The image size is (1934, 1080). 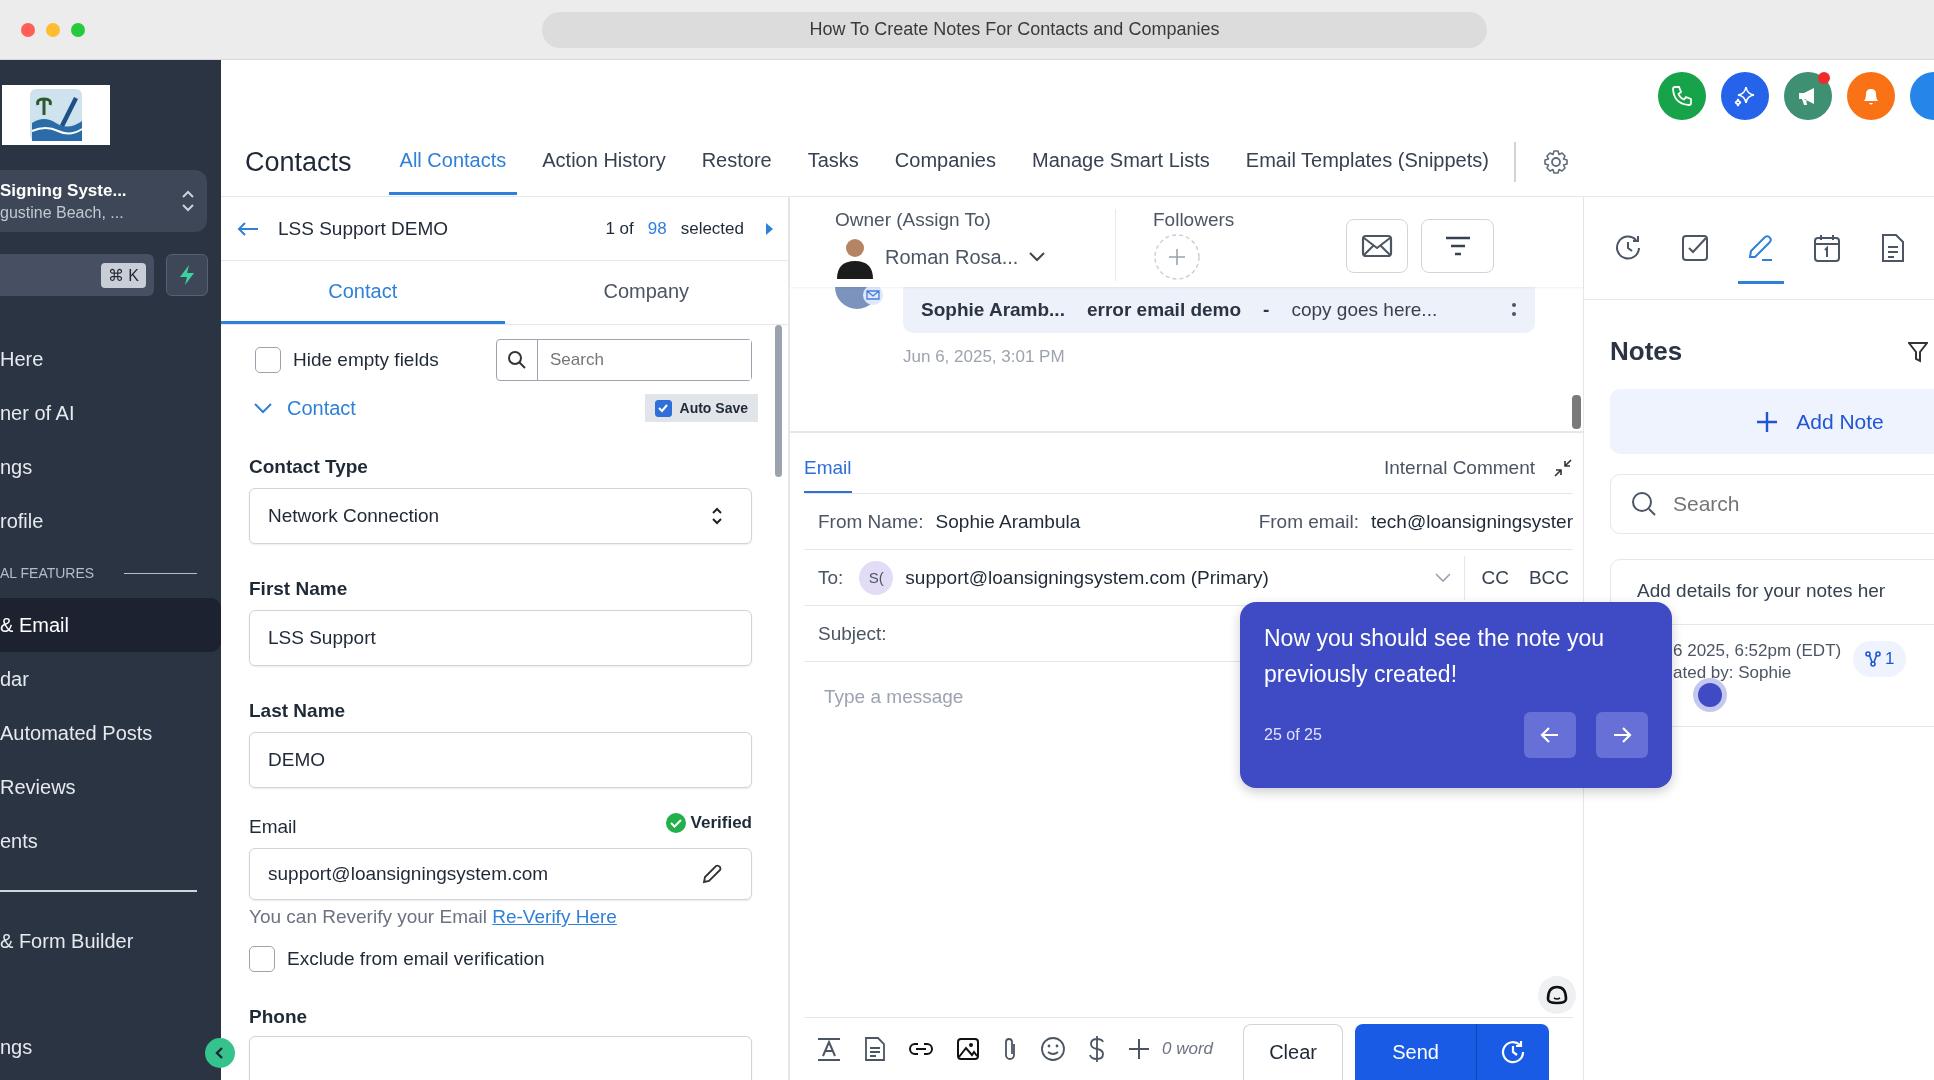 What do you see at coordinates (984, 356) in the screenshot?
I see `message-date: Jun 6, 2025, 3:01 PM` at bounding box center [984, 356].